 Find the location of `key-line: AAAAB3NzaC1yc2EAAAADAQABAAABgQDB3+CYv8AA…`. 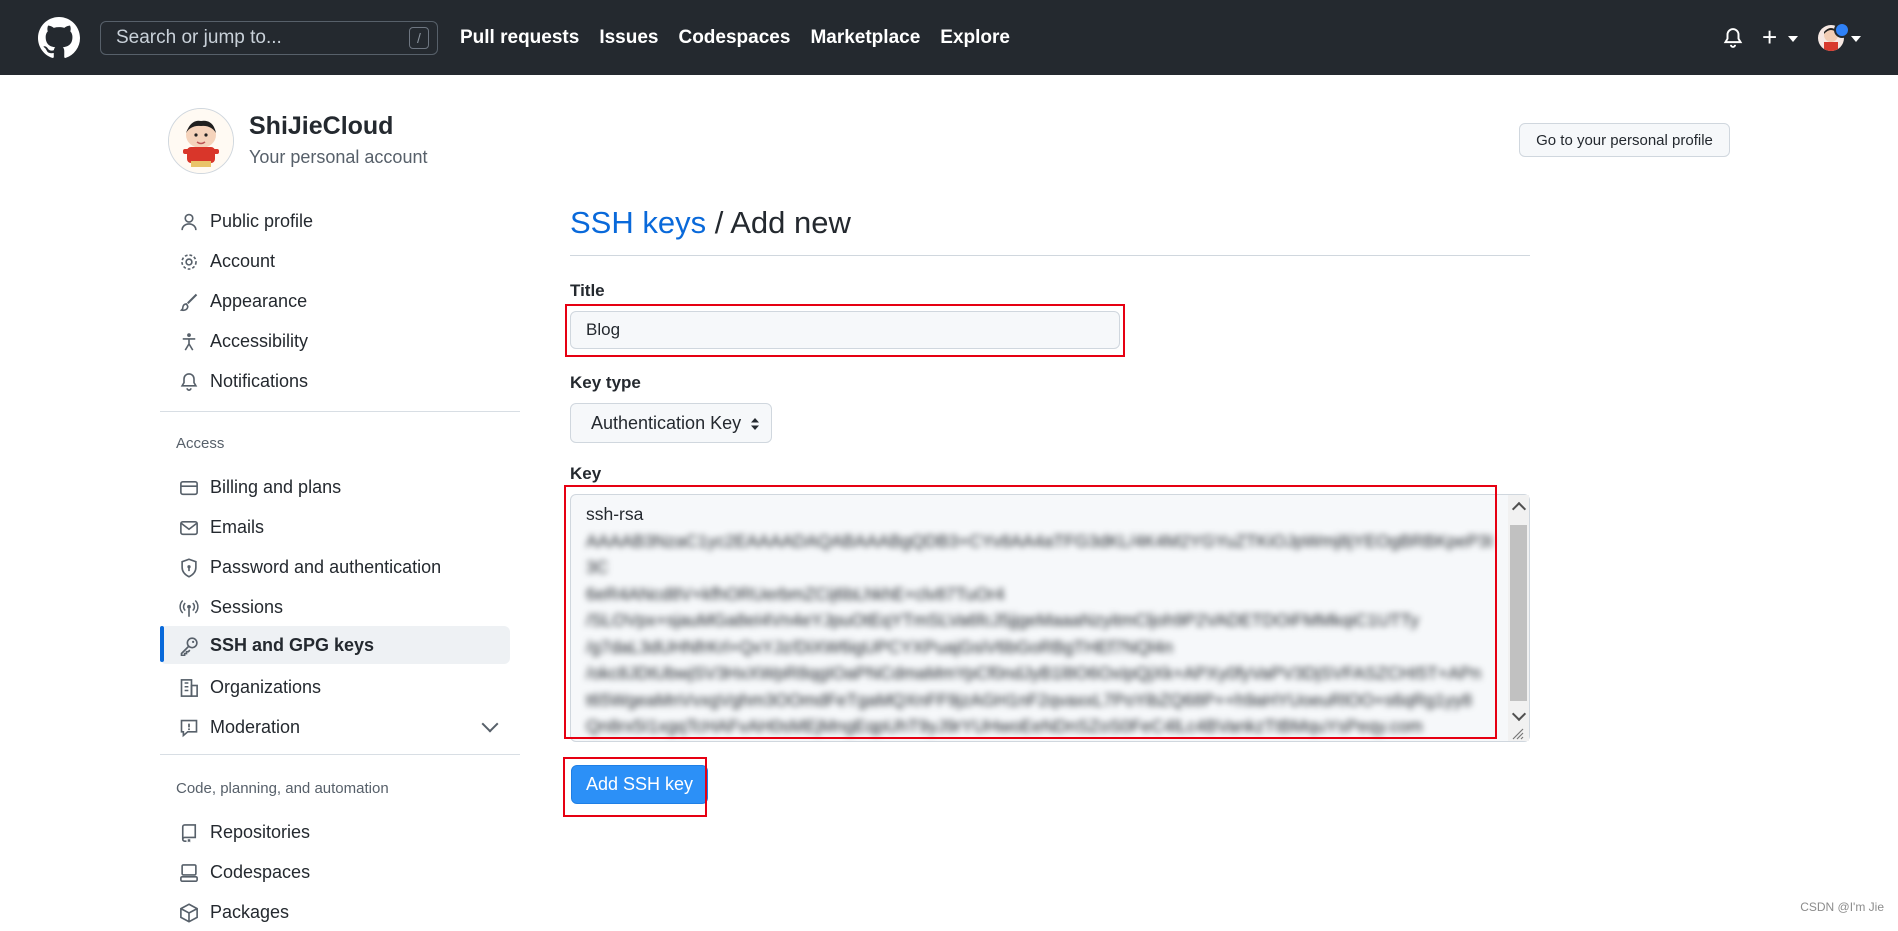

key-line: AAAAB3NzaC1yc2EAAAADAQABAAABgQDB3+CYv8AA… is located at coordinates (1039, 554).